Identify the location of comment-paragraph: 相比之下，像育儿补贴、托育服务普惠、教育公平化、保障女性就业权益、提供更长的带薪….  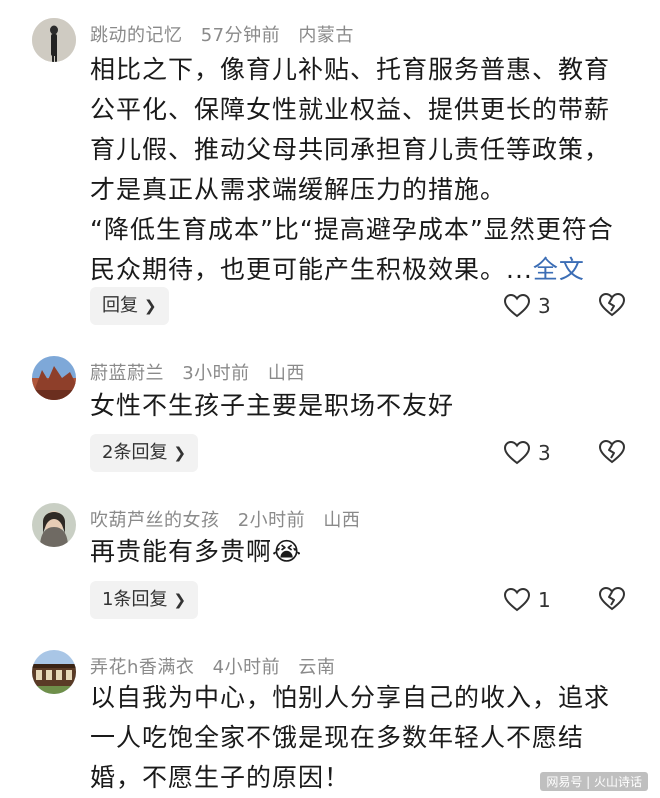
(350, 129).